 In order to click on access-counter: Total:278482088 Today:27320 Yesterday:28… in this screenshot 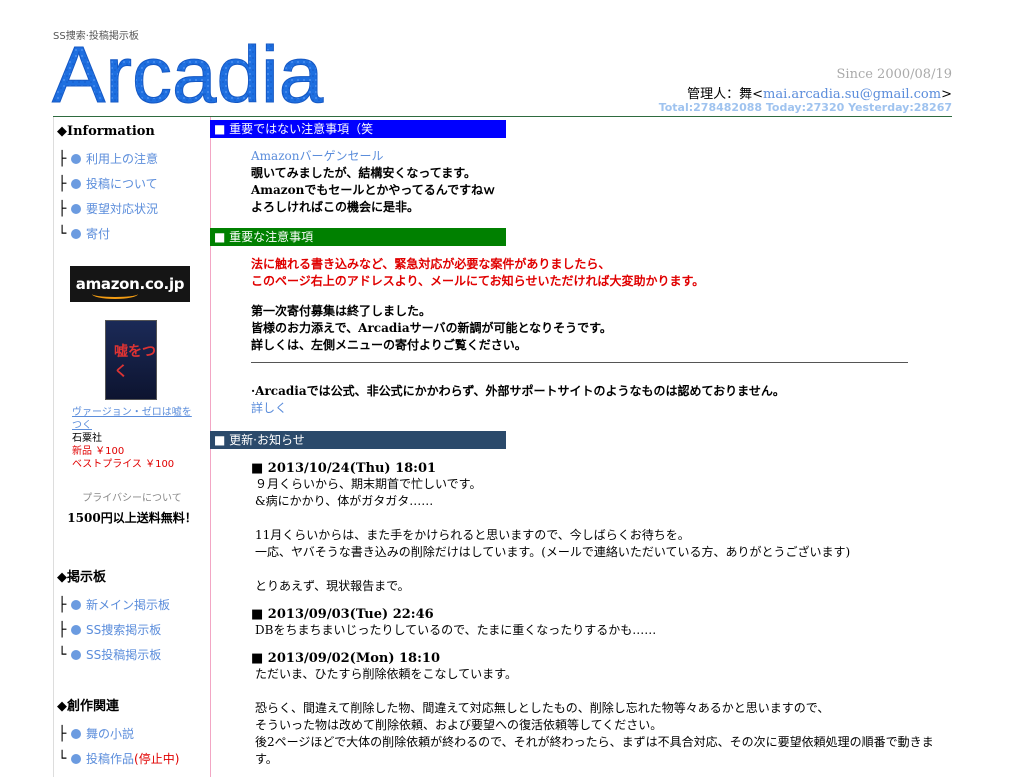, I will do `click(805, 107)`.